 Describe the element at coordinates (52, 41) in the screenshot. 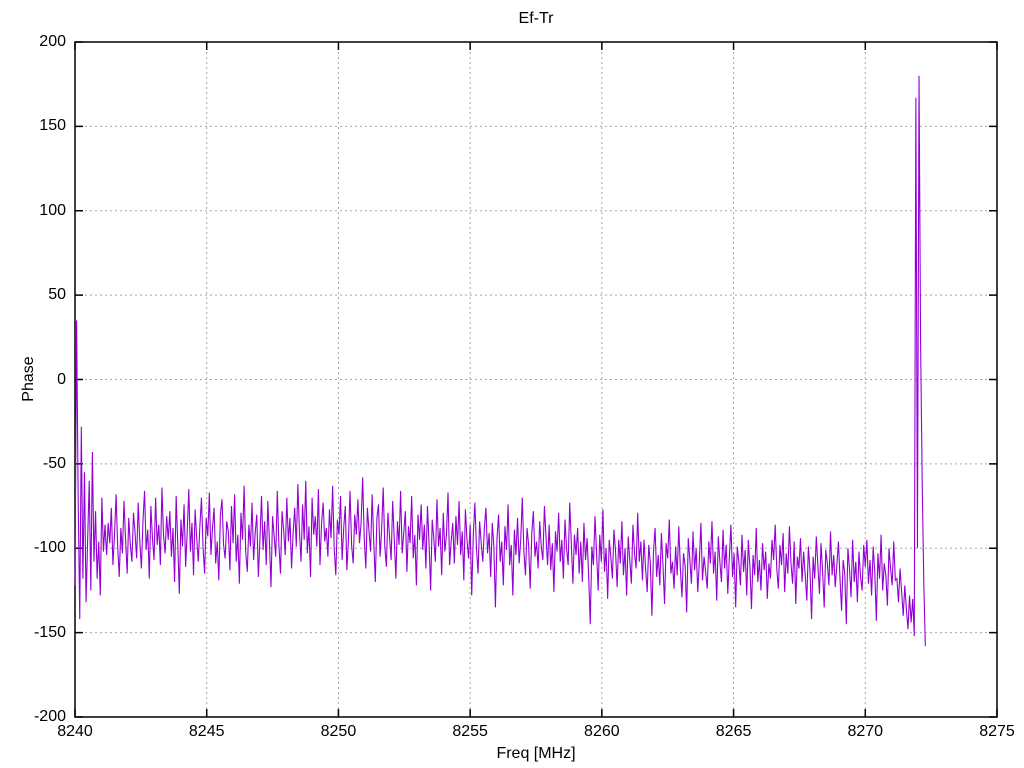

I see `y-tick-label: 200` at that location.